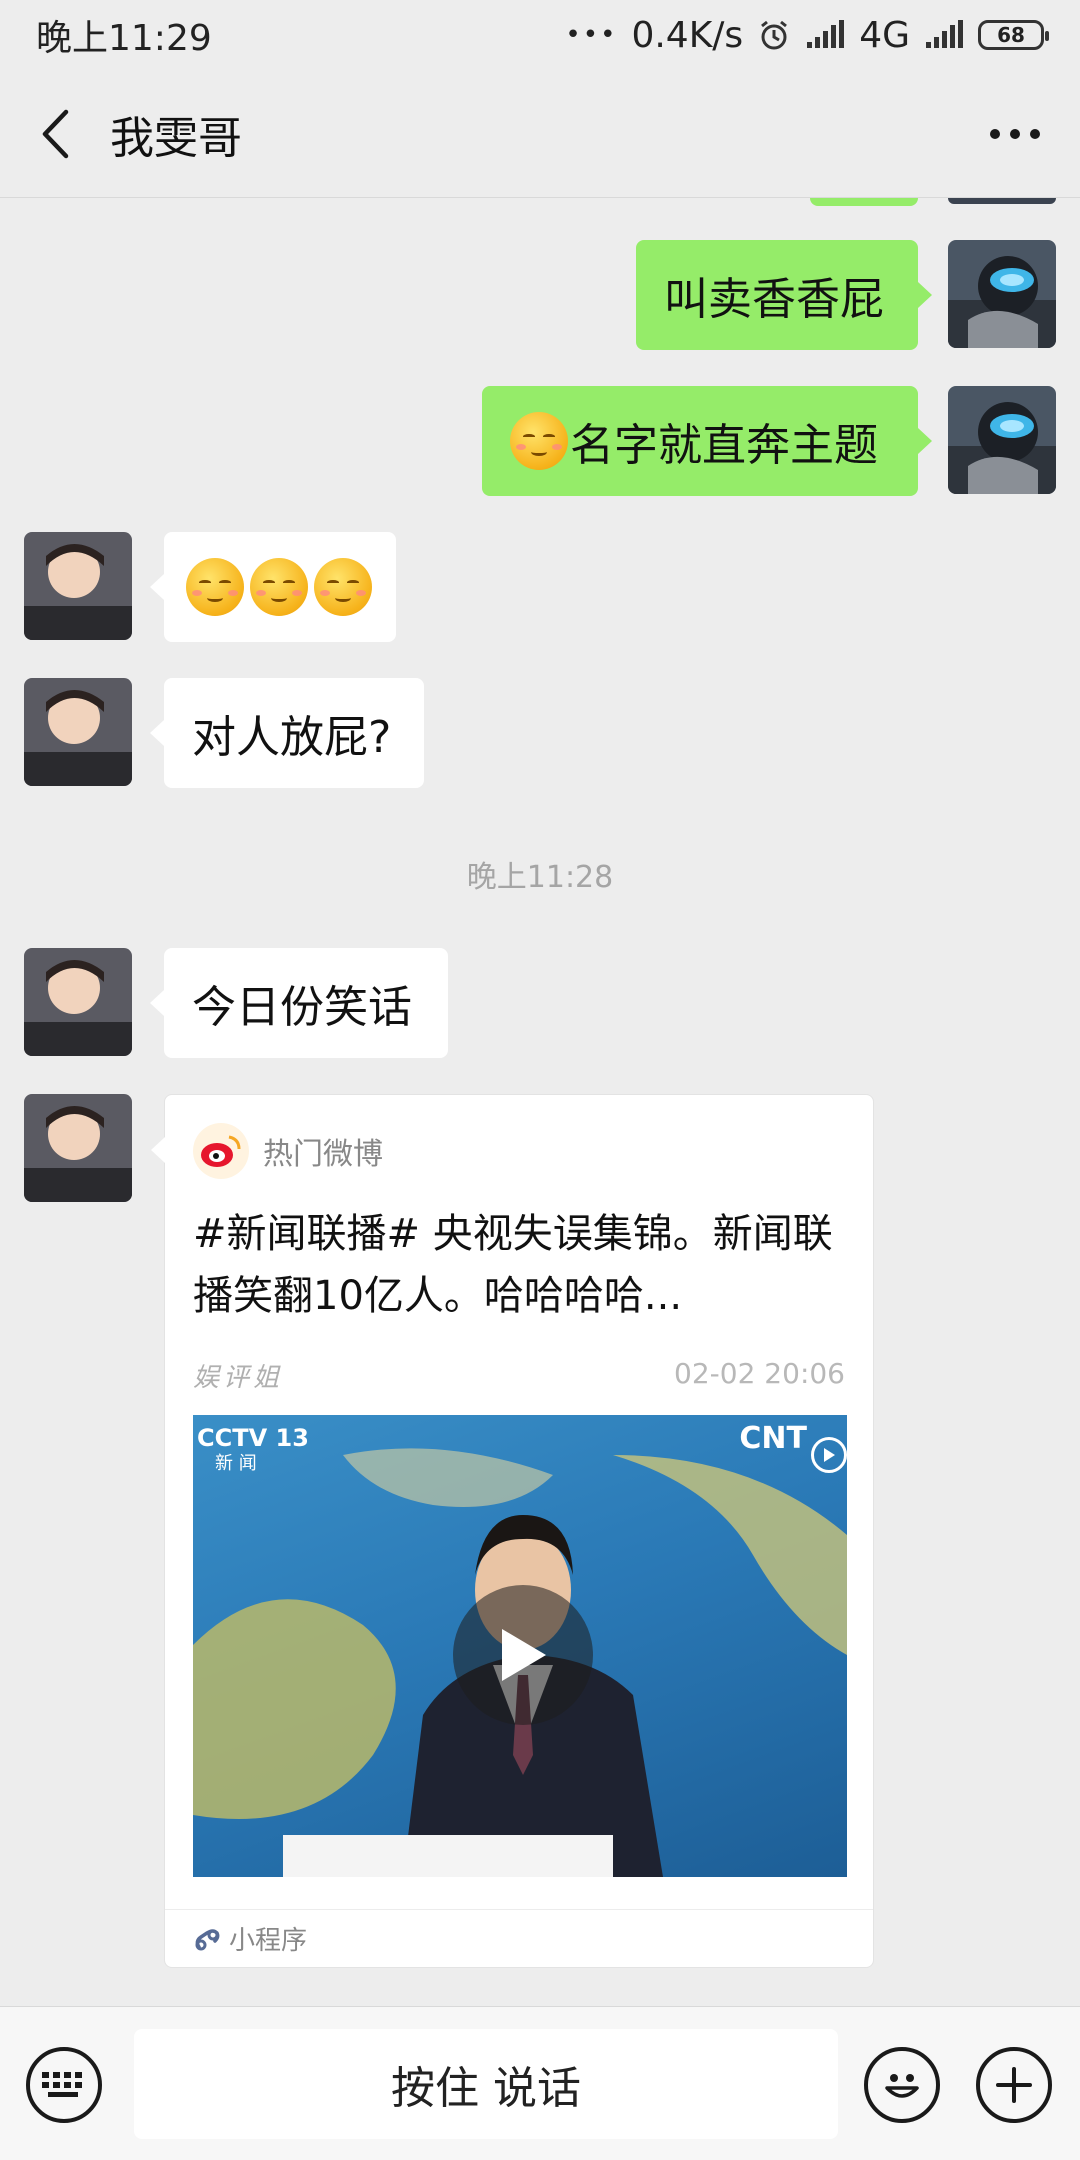 This screenshot has height=2160, width=1080. I want to click on keyboard-icon, so click(62, 2084).